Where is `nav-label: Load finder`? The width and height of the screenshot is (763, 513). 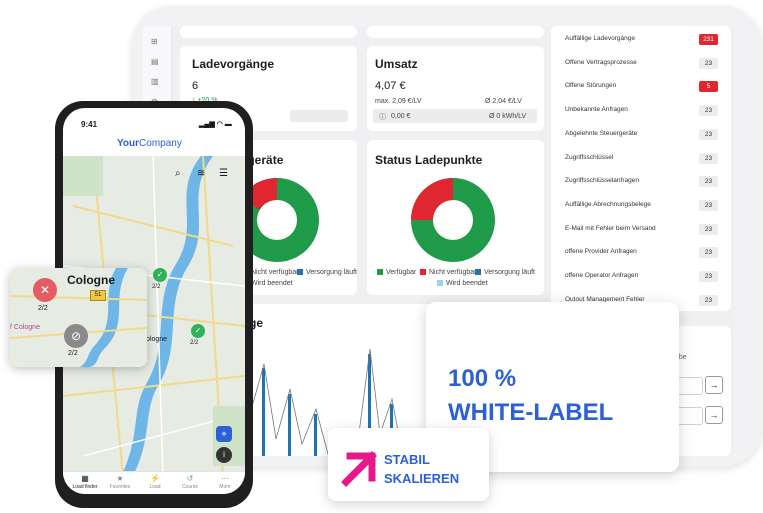
nav-label: Load finder is located at coordinates (85, 487).